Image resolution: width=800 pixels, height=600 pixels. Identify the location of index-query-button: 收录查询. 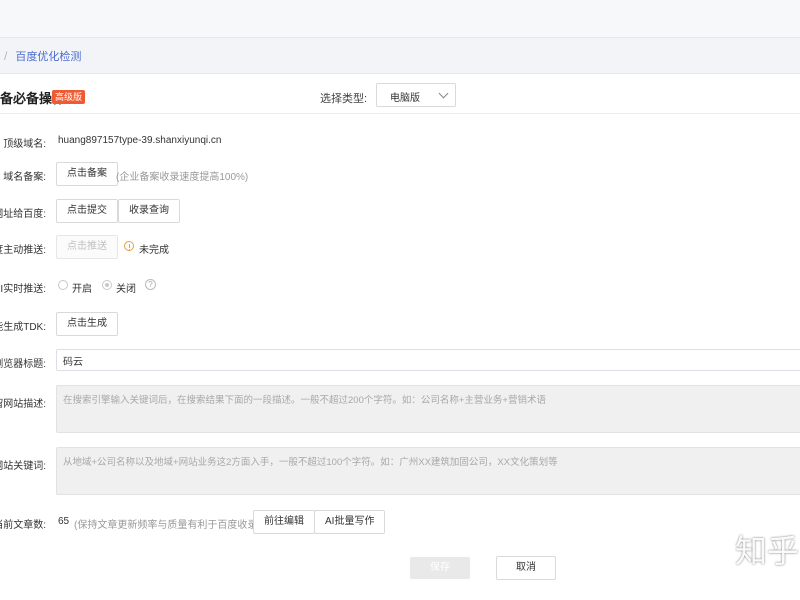
(149, 211).